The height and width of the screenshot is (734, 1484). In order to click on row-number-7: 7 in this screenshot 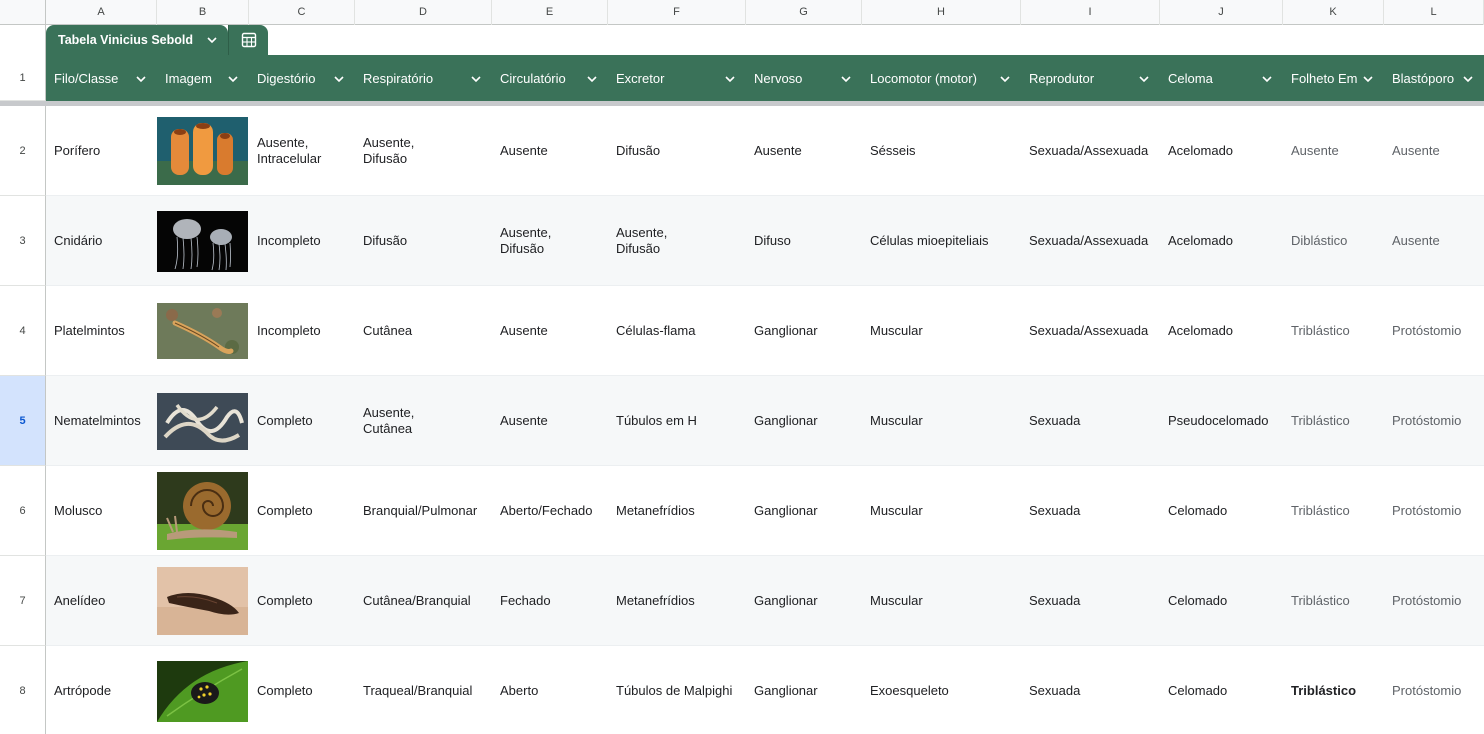, I will do `click(23, 601)`.